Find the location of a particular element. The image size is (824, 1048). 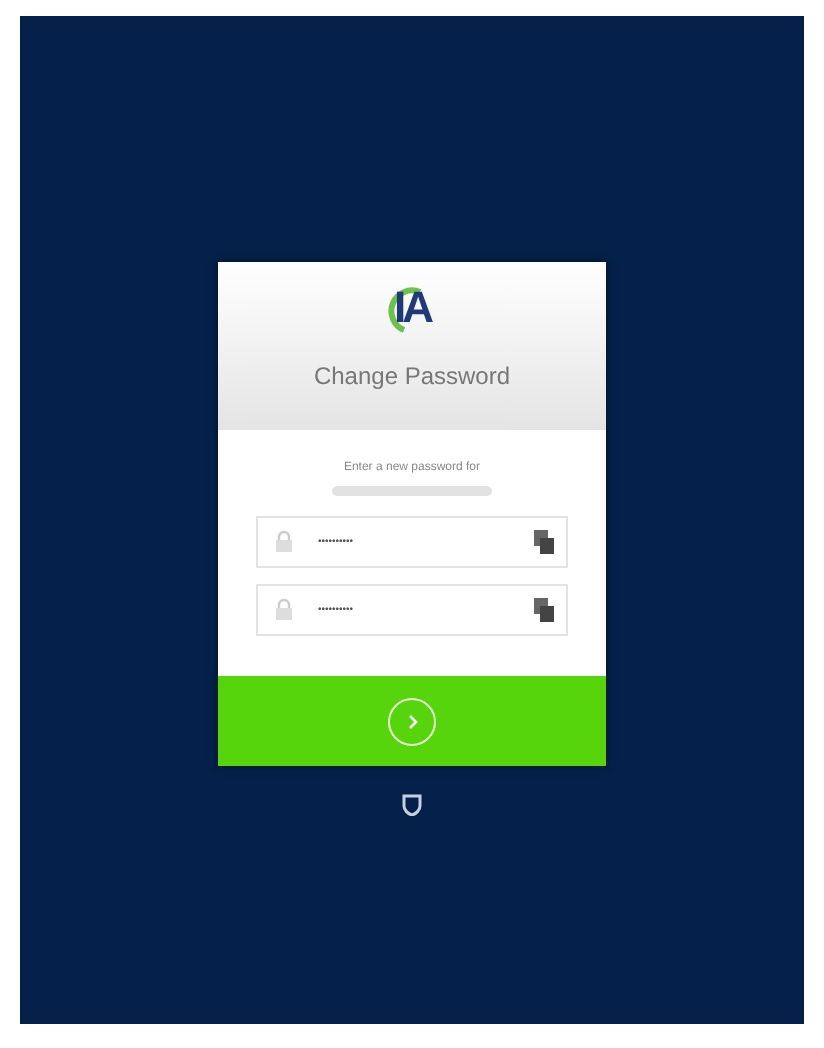

shield-icon is located at coordinates (412, 805).